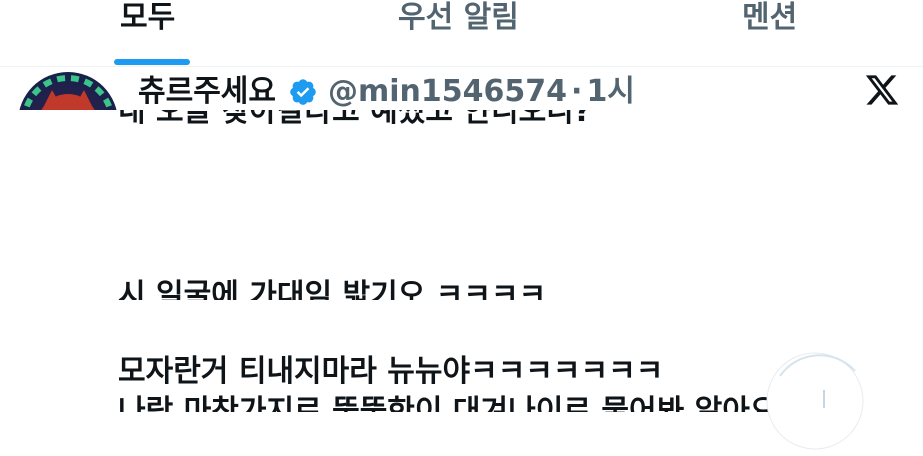  Describe the element at coordinates (147, 20) in the screenshot. I see `tab-all: 모두` at that location.